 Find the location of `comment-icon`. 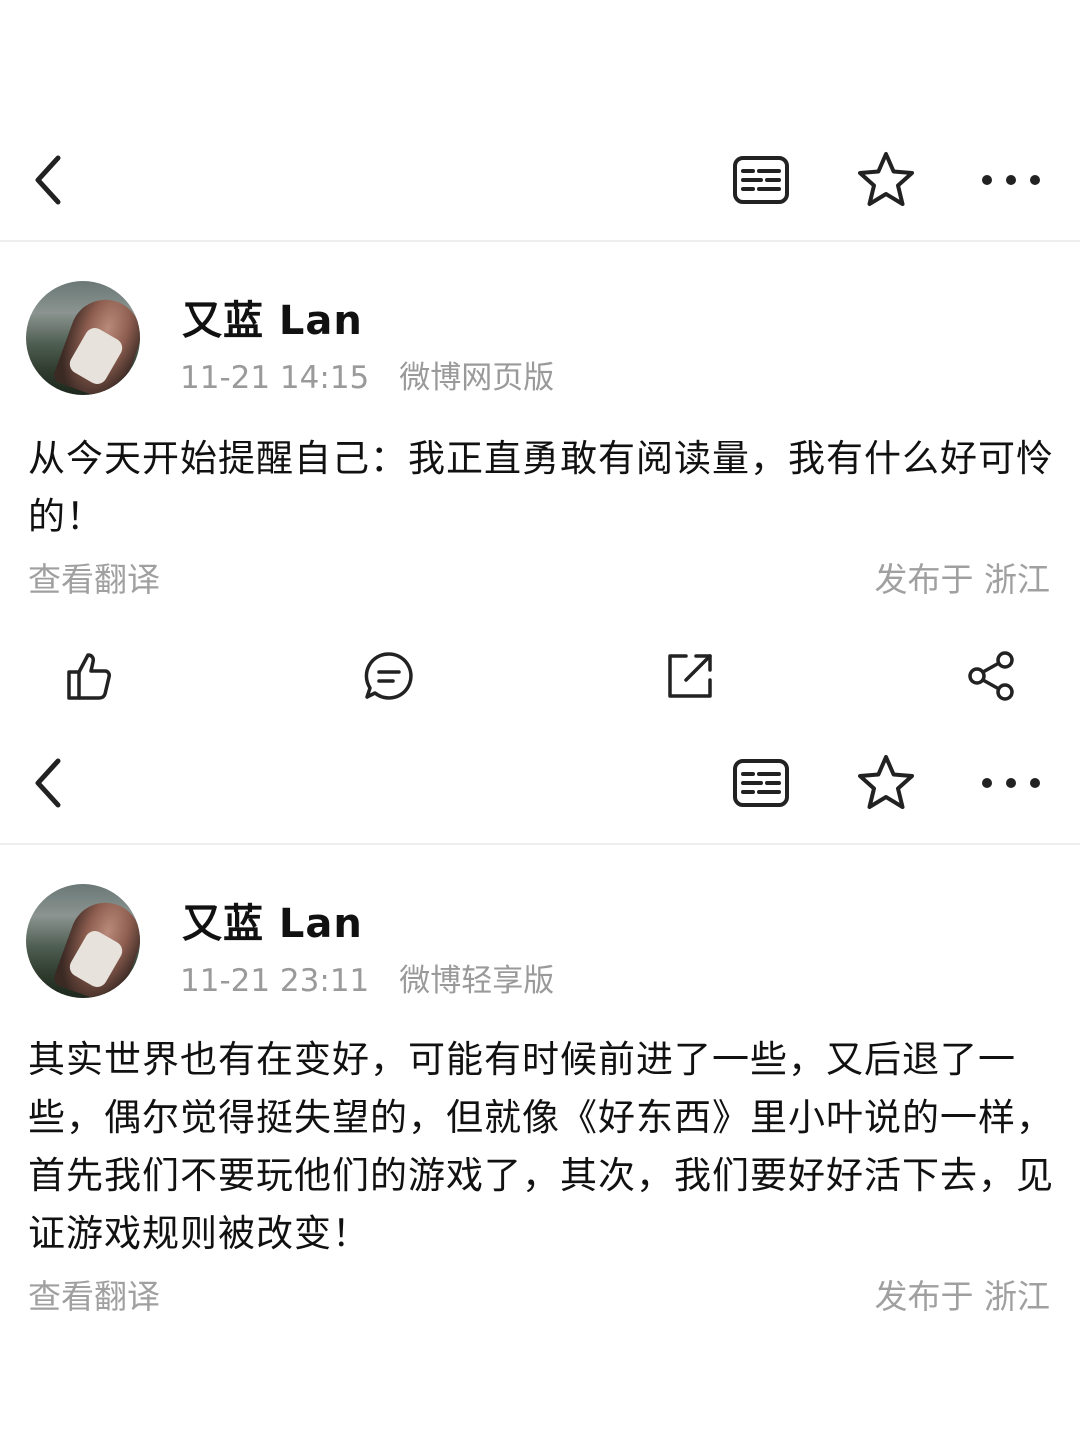

comment-icon is located at coordinates (388, 676).